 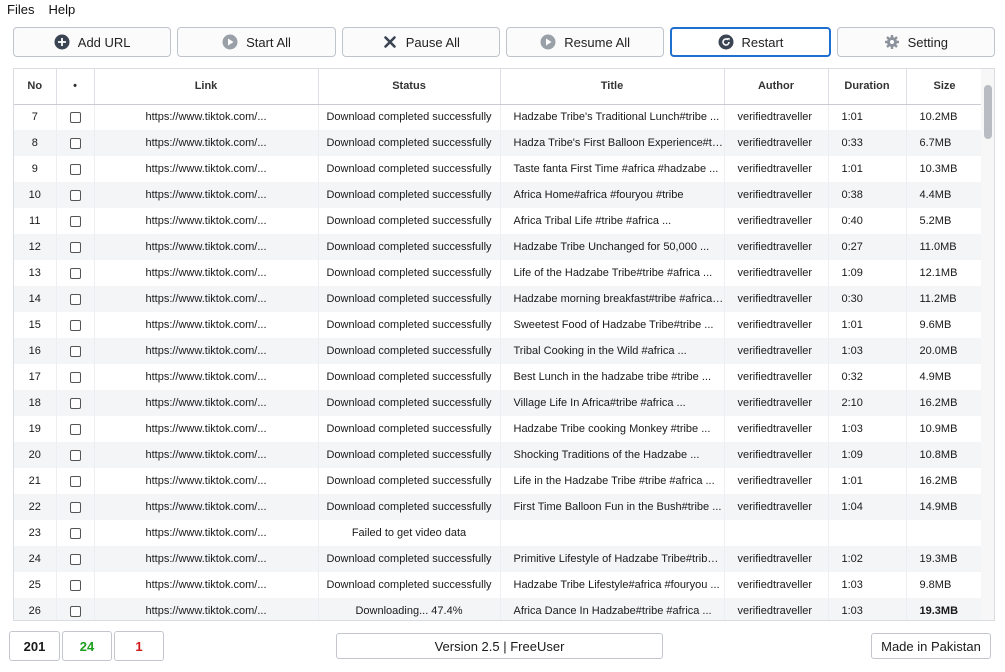 I want to click on row-duration: 0:27, so click(x=867, y=247).